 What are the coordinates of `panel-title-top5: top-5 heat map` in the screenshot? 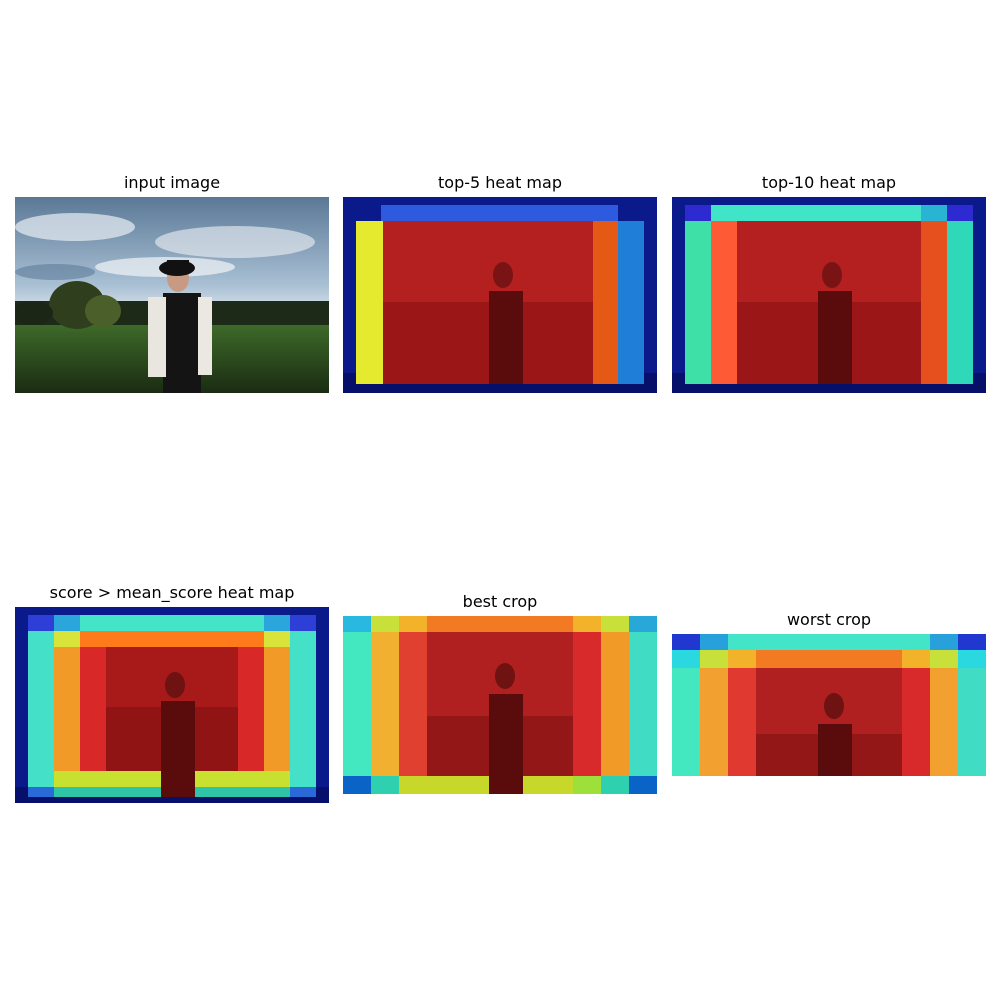 It's located at (500, 182).